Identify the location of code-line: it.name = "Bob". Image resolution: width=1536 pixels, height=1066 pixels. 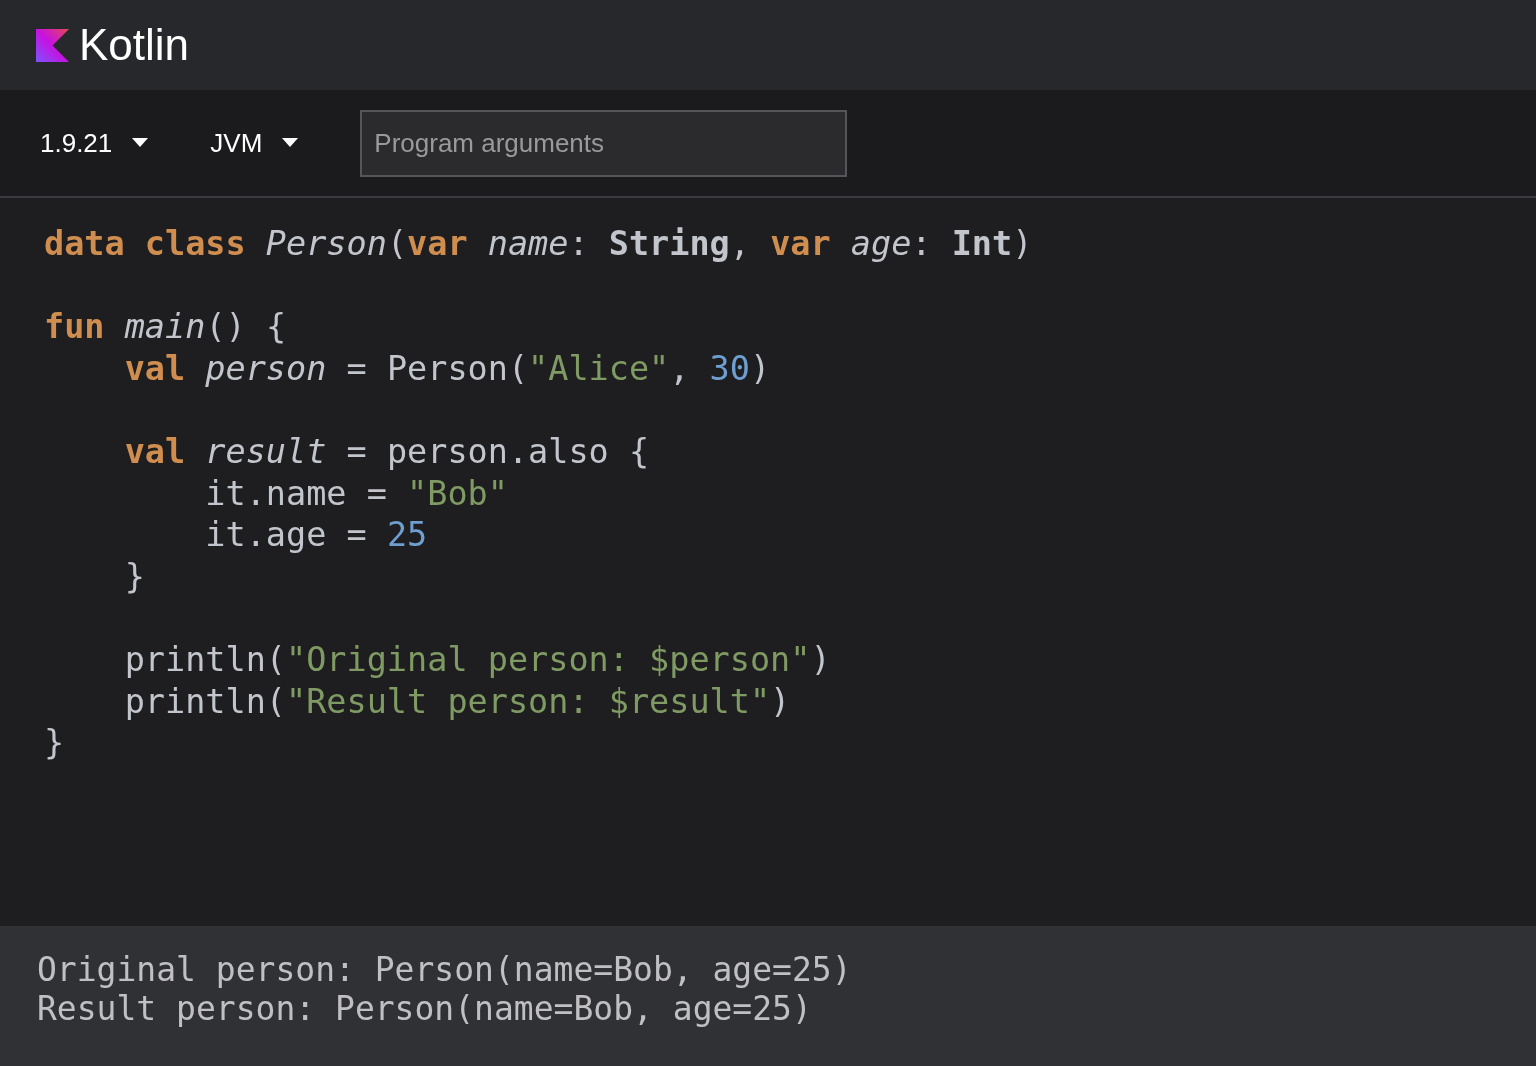
(356, 493).